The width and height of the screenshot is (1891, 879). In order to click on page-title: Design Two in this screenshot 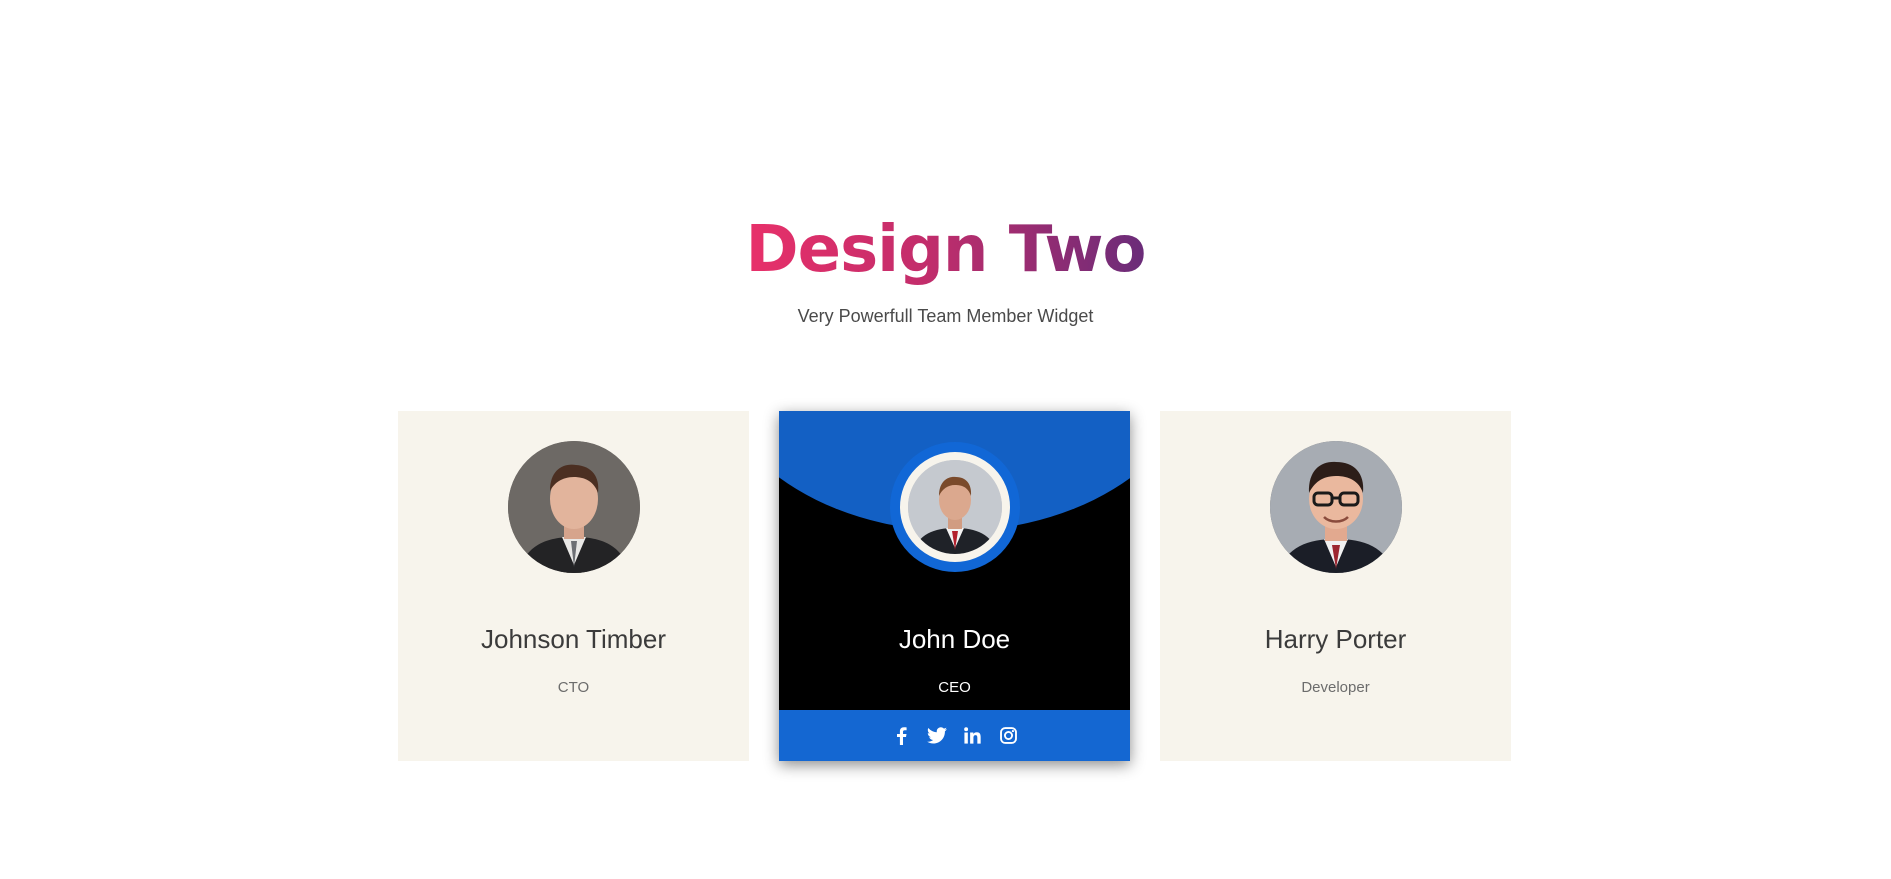, I will do `click(946, 250)`.